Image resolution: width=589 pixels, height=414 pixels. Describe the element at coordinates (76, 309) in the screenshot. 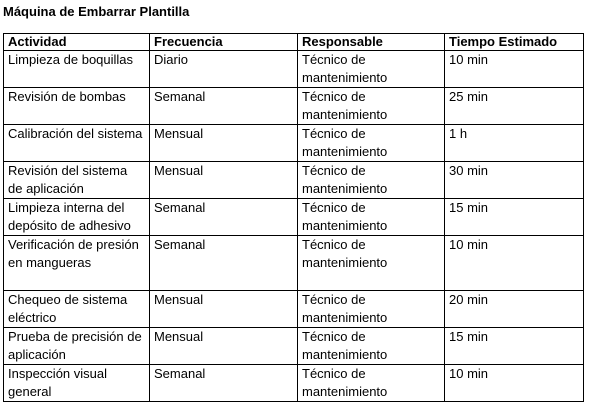

I see `cell-actividad: Chequeo de sistema eléctrico` at that location.